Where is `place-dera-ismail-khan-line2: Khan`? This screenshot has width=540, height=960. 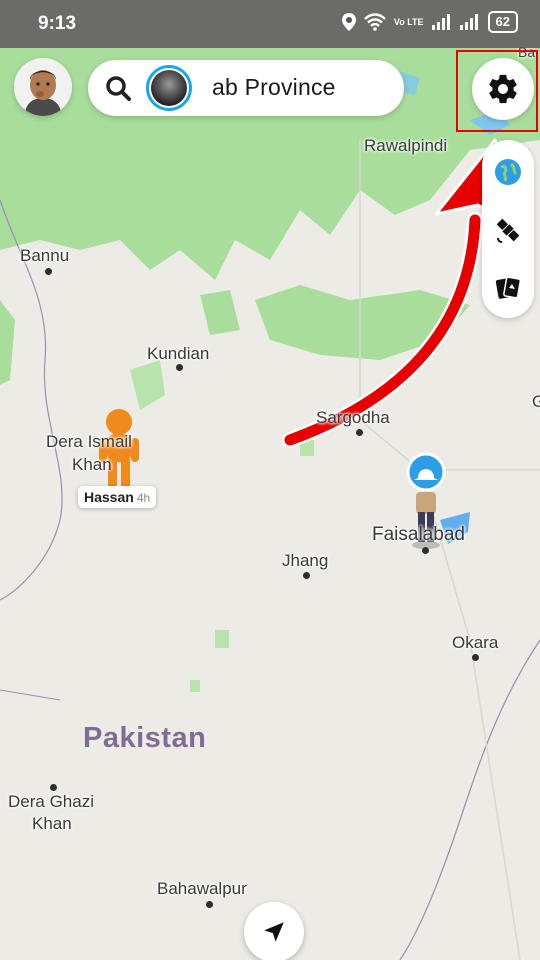
place-dera-ismail-khan-line2: Khan is located at coordinates (92, 464).